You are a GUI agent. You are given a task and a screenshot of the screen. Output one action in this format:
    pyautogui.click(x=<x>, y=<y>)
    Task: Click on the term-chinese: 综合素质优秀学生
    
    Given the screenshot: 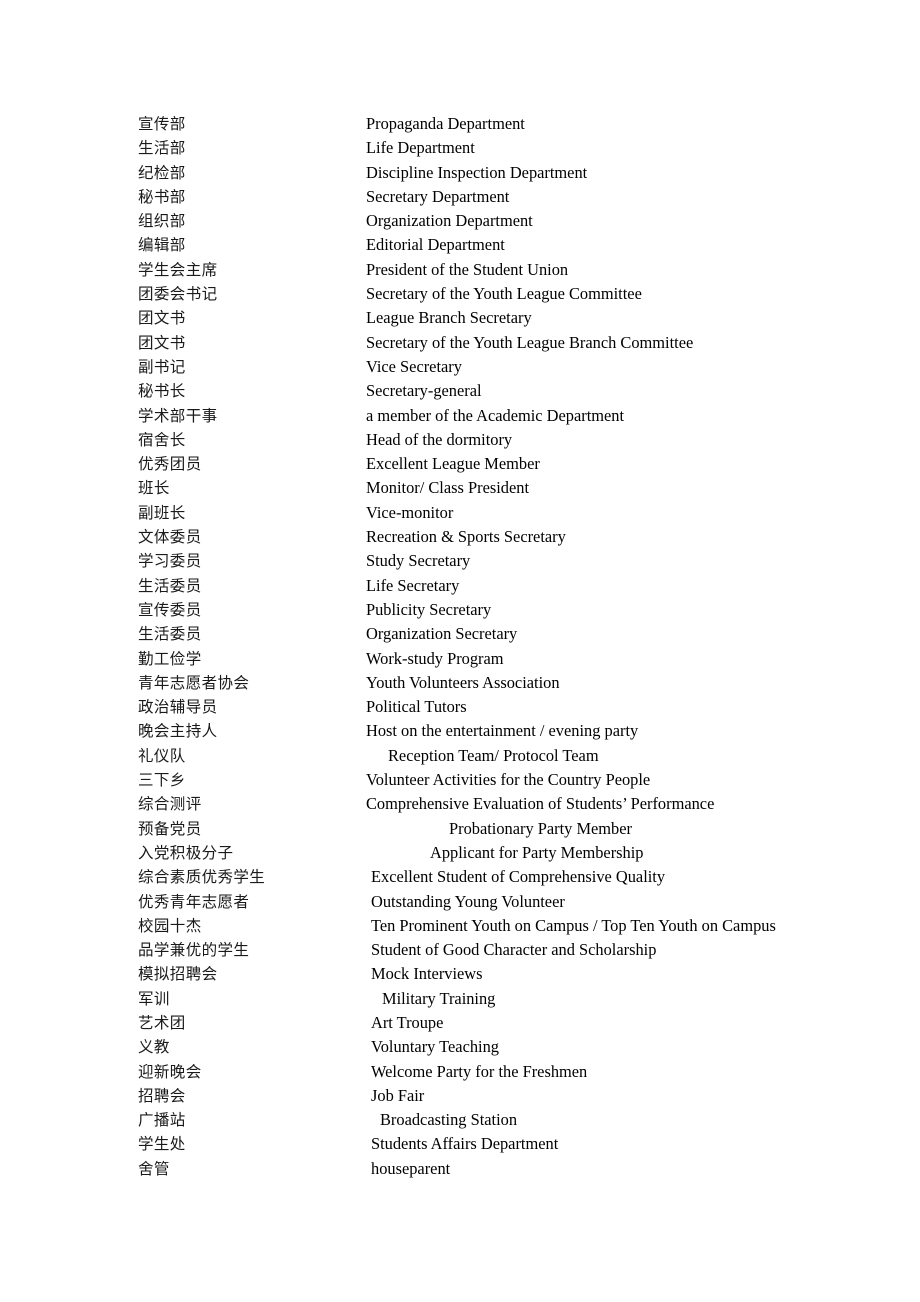 What is the action you would take?
    pyautogui.click(x=202, y=877)
    